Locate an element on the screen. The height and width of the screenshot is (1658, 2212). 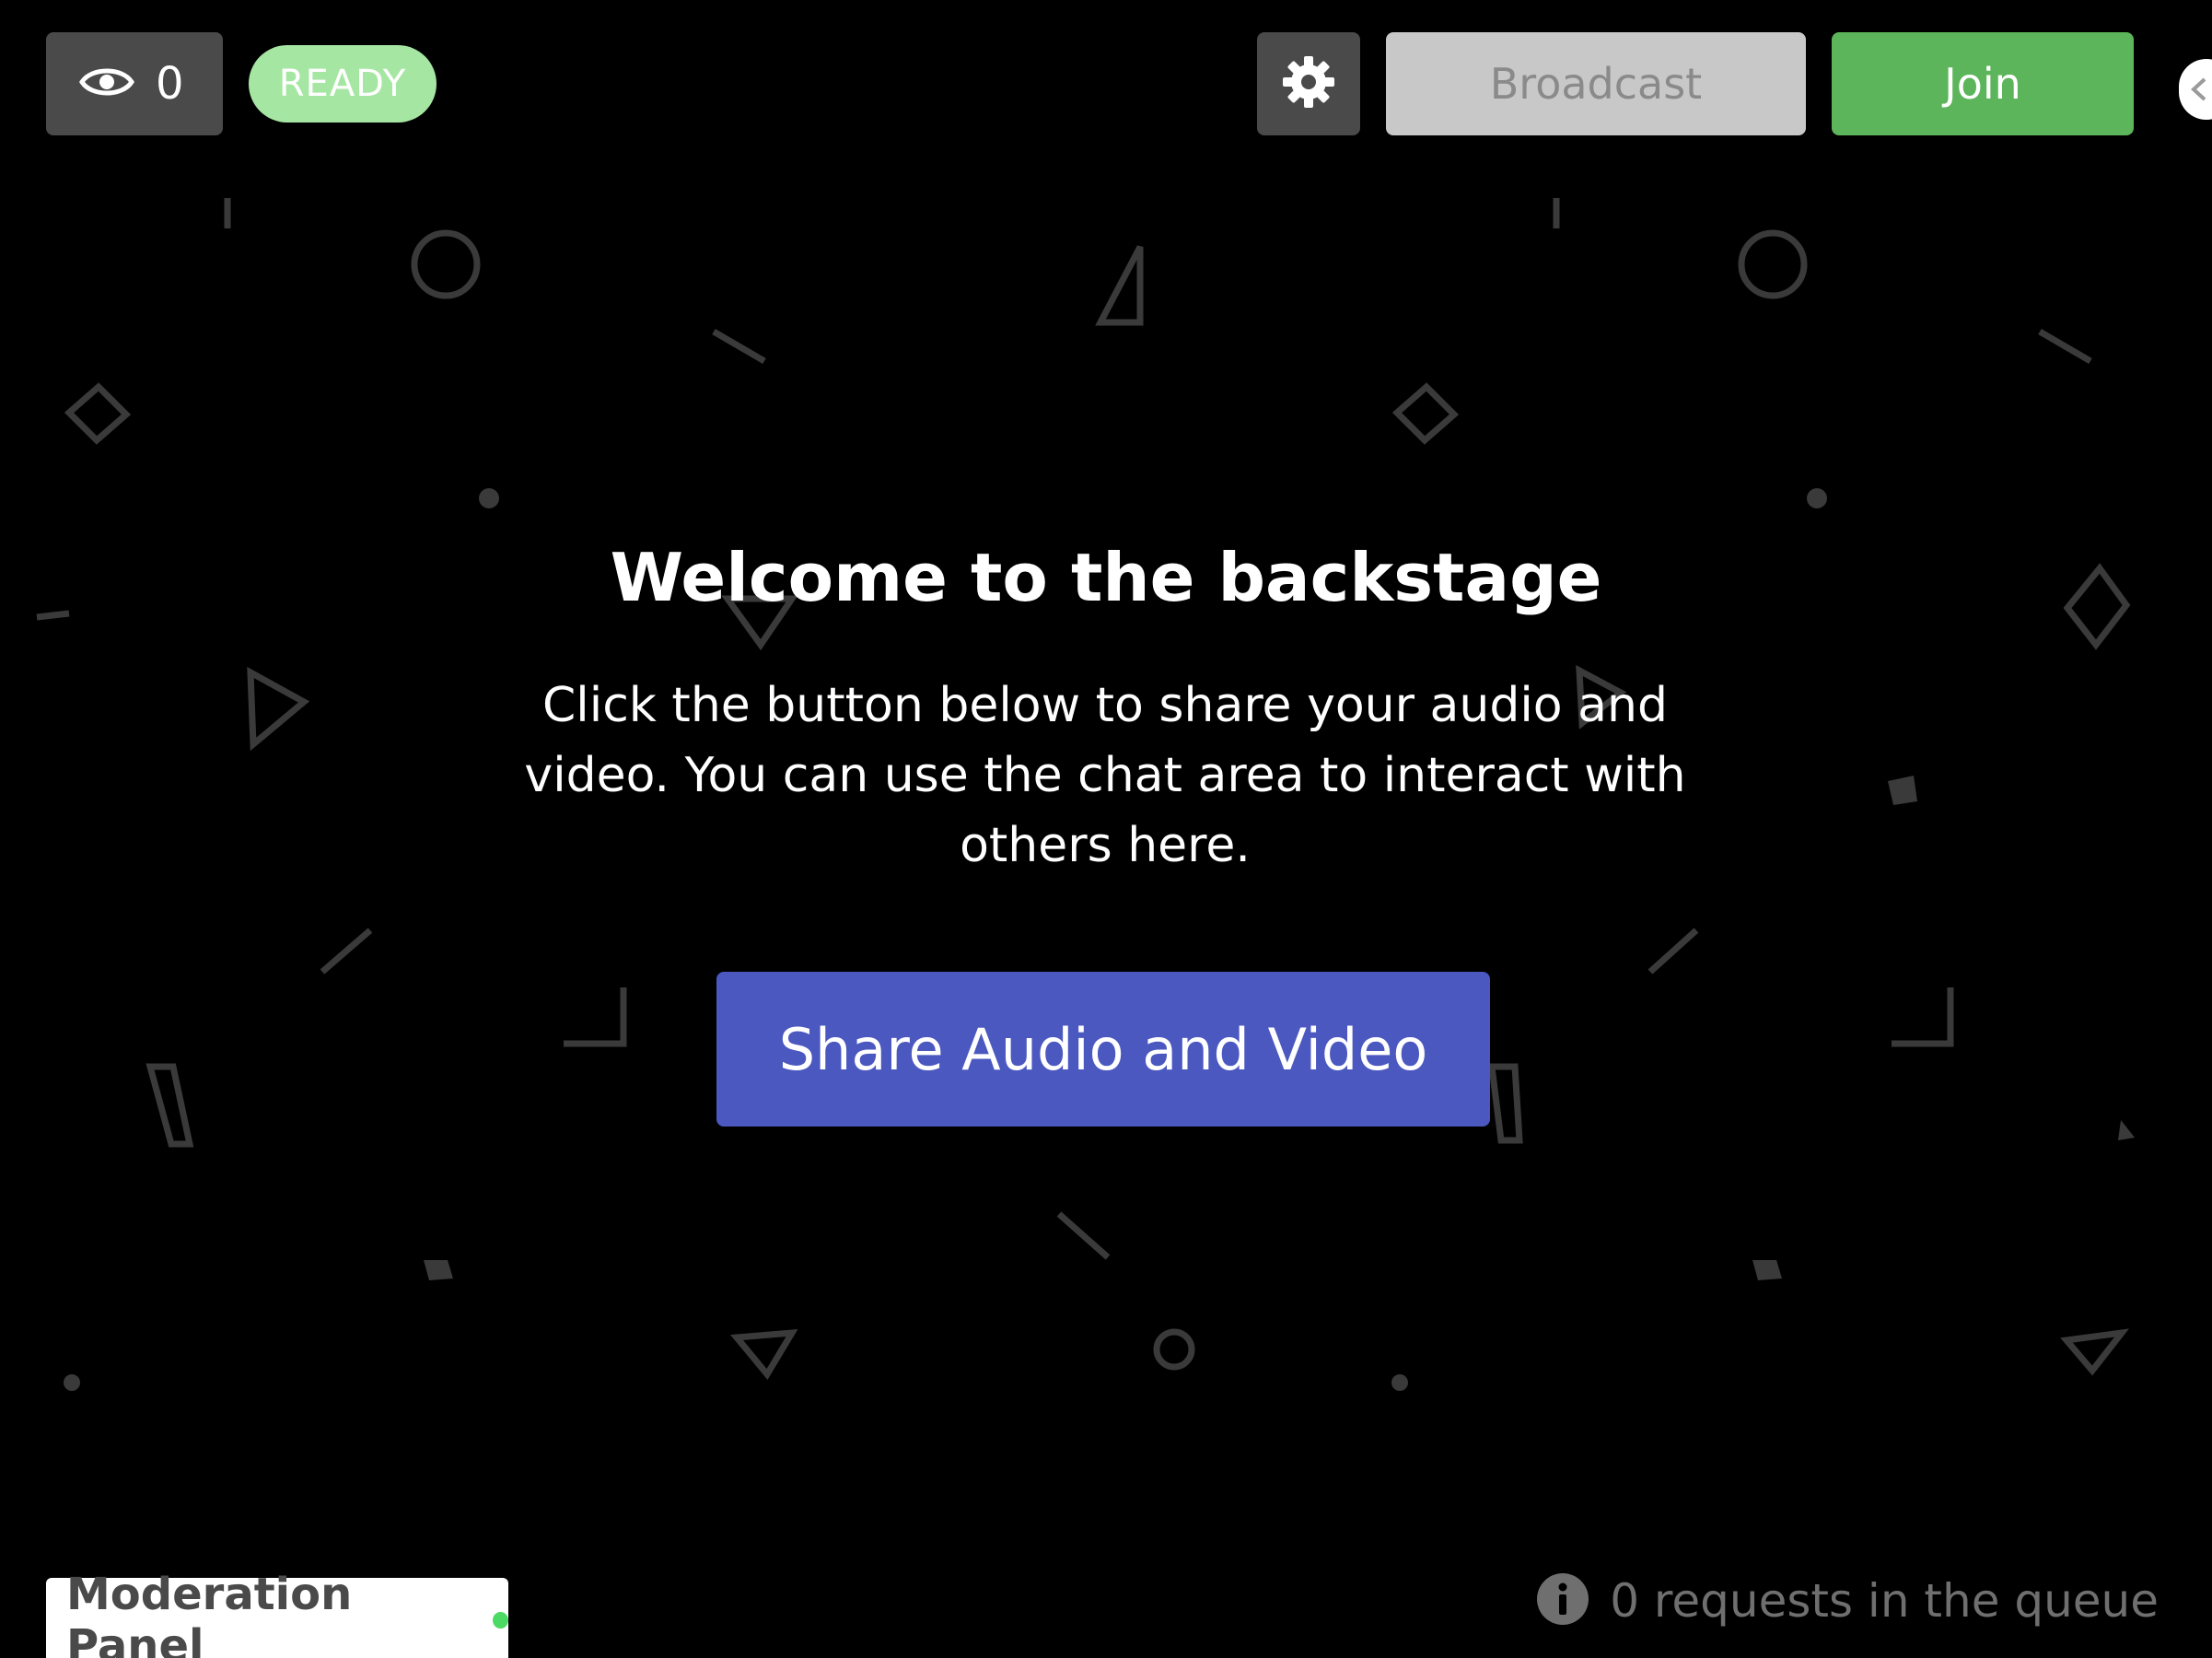
viewer-count: 0 is located at coordinates (170, 84).